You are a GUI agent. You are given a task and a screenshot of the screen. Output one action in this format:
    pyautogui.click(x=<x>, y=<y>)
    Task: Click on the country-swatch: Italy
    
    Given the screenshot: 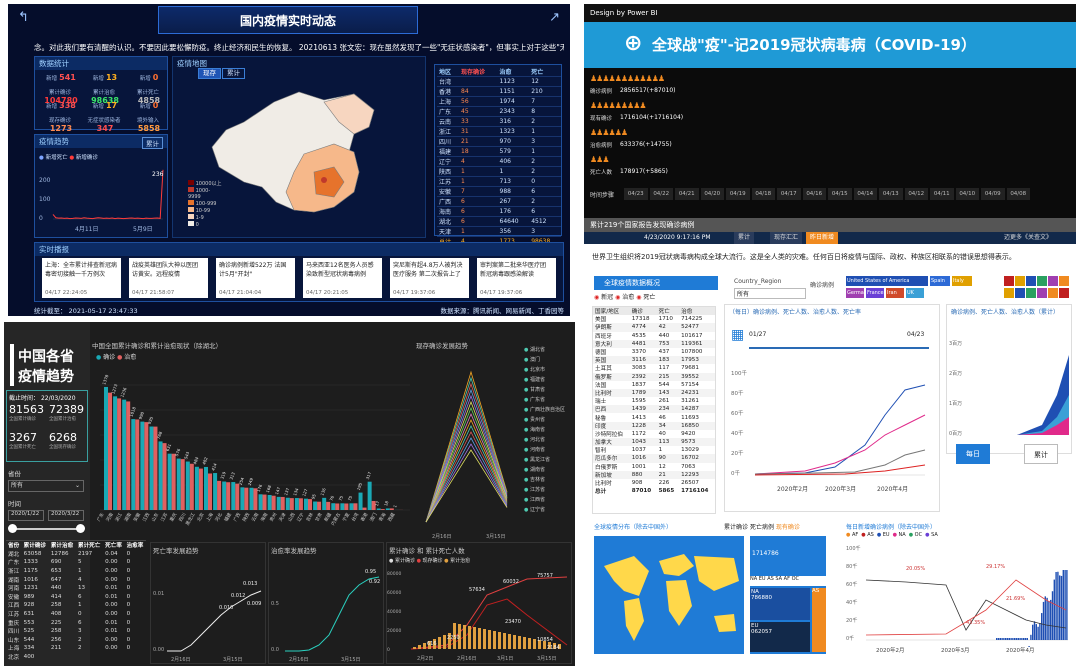 What is the action you would take?
    pyautogui.click(x=962, y=281)
    